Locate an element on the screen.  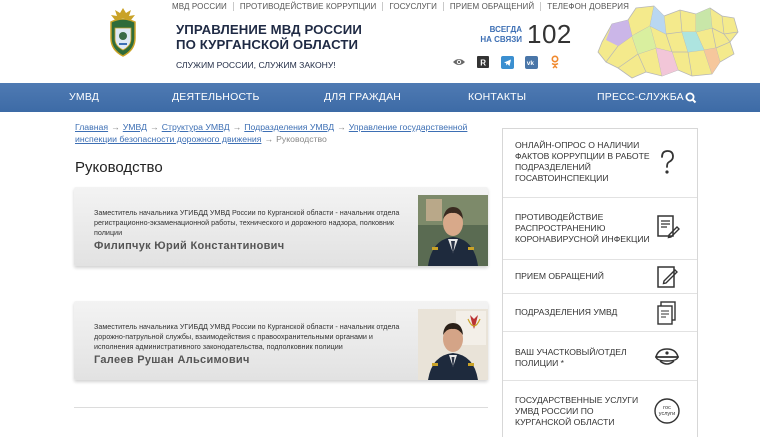
sidebar-item-appeals: ПРИЕМ ОБРАЩЕНИЙ is located at coordinates (600, 277).